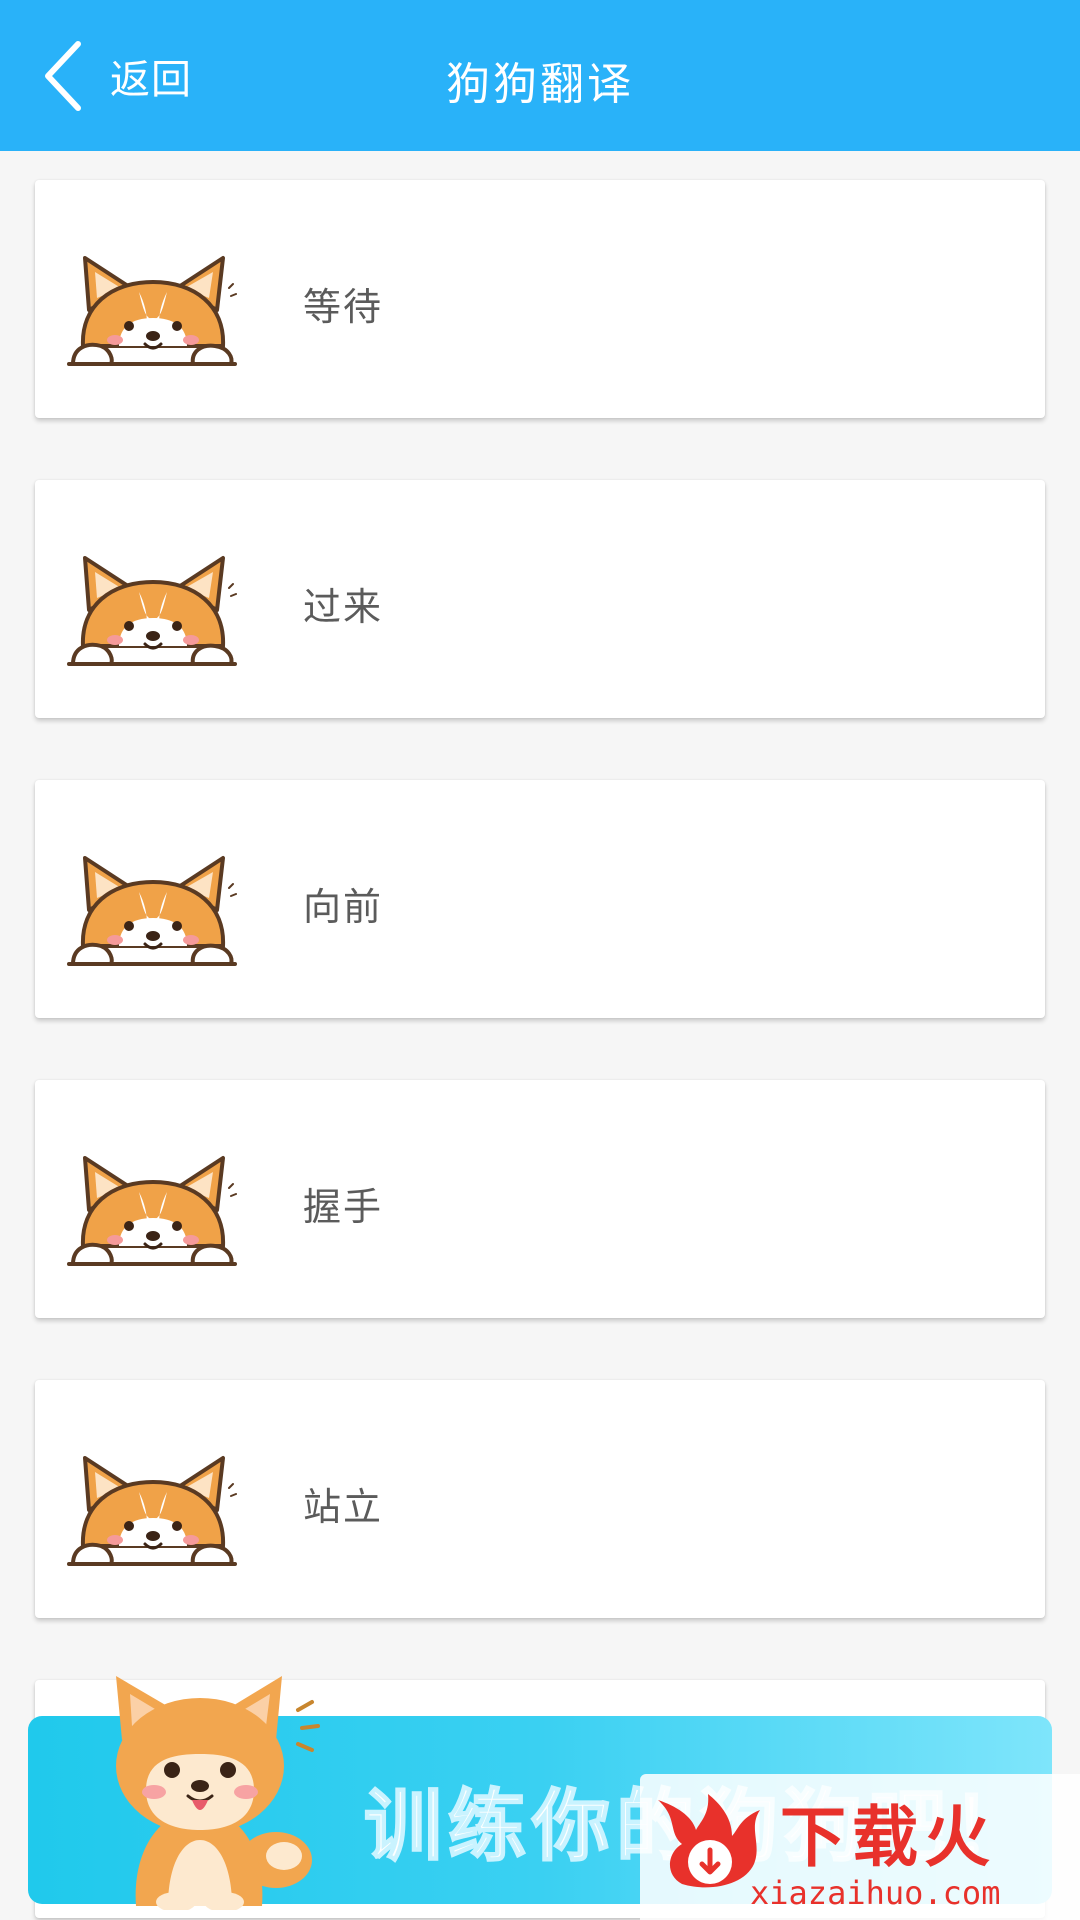 The image size is (1080, 1920). Describe the element at coordinates (540, 1499) in the screenshot. I see `command-card-stand: 站立` at that location.